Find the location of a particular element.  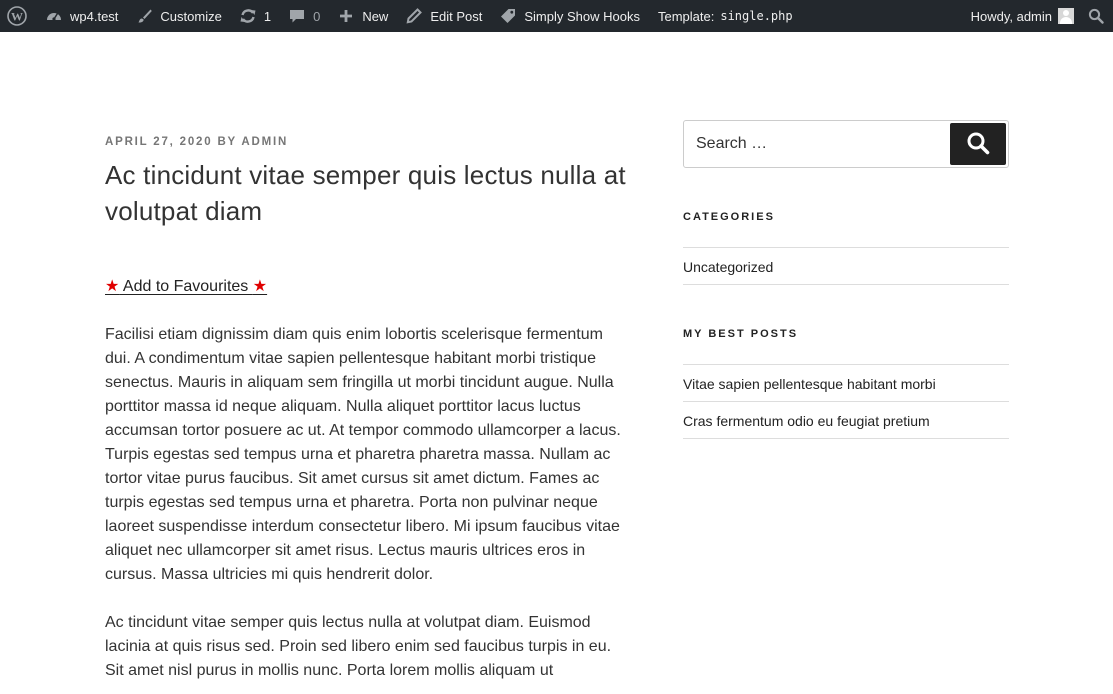

avatar is located at coordinates (1066, 16).